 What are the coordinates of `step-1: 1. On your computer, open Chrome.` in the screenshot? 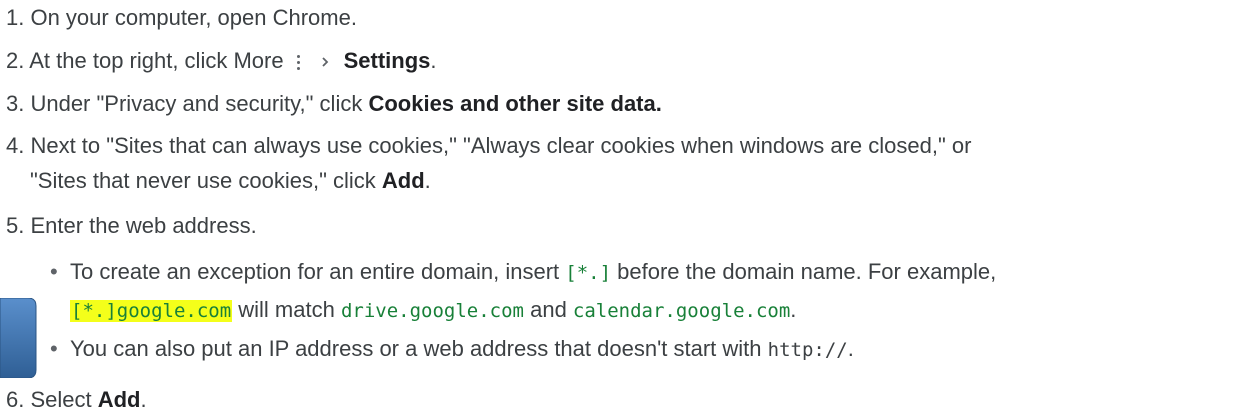 It's located at (181, 18).